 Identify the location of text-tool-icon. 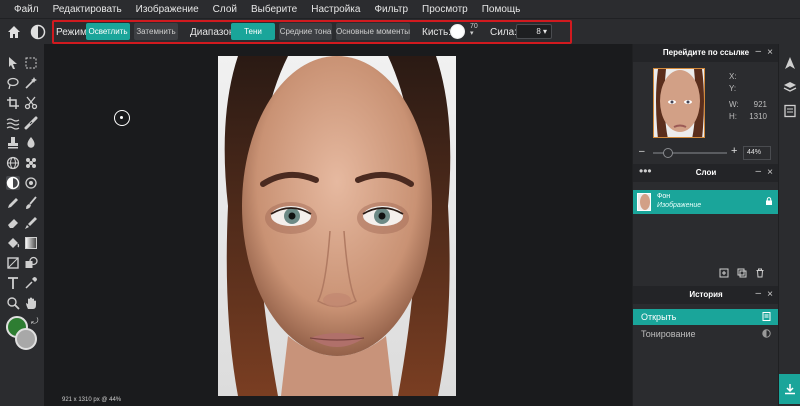
(13, 283).